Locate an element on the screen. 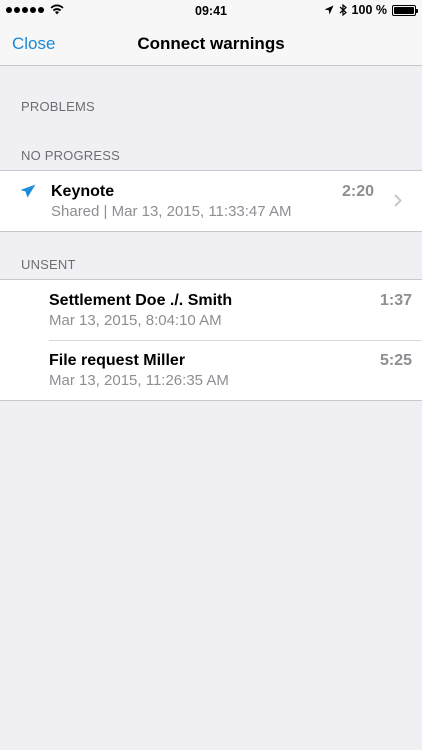 The image size is (422, 750). item-time: 1:37 is located at coordinates (395, 300).